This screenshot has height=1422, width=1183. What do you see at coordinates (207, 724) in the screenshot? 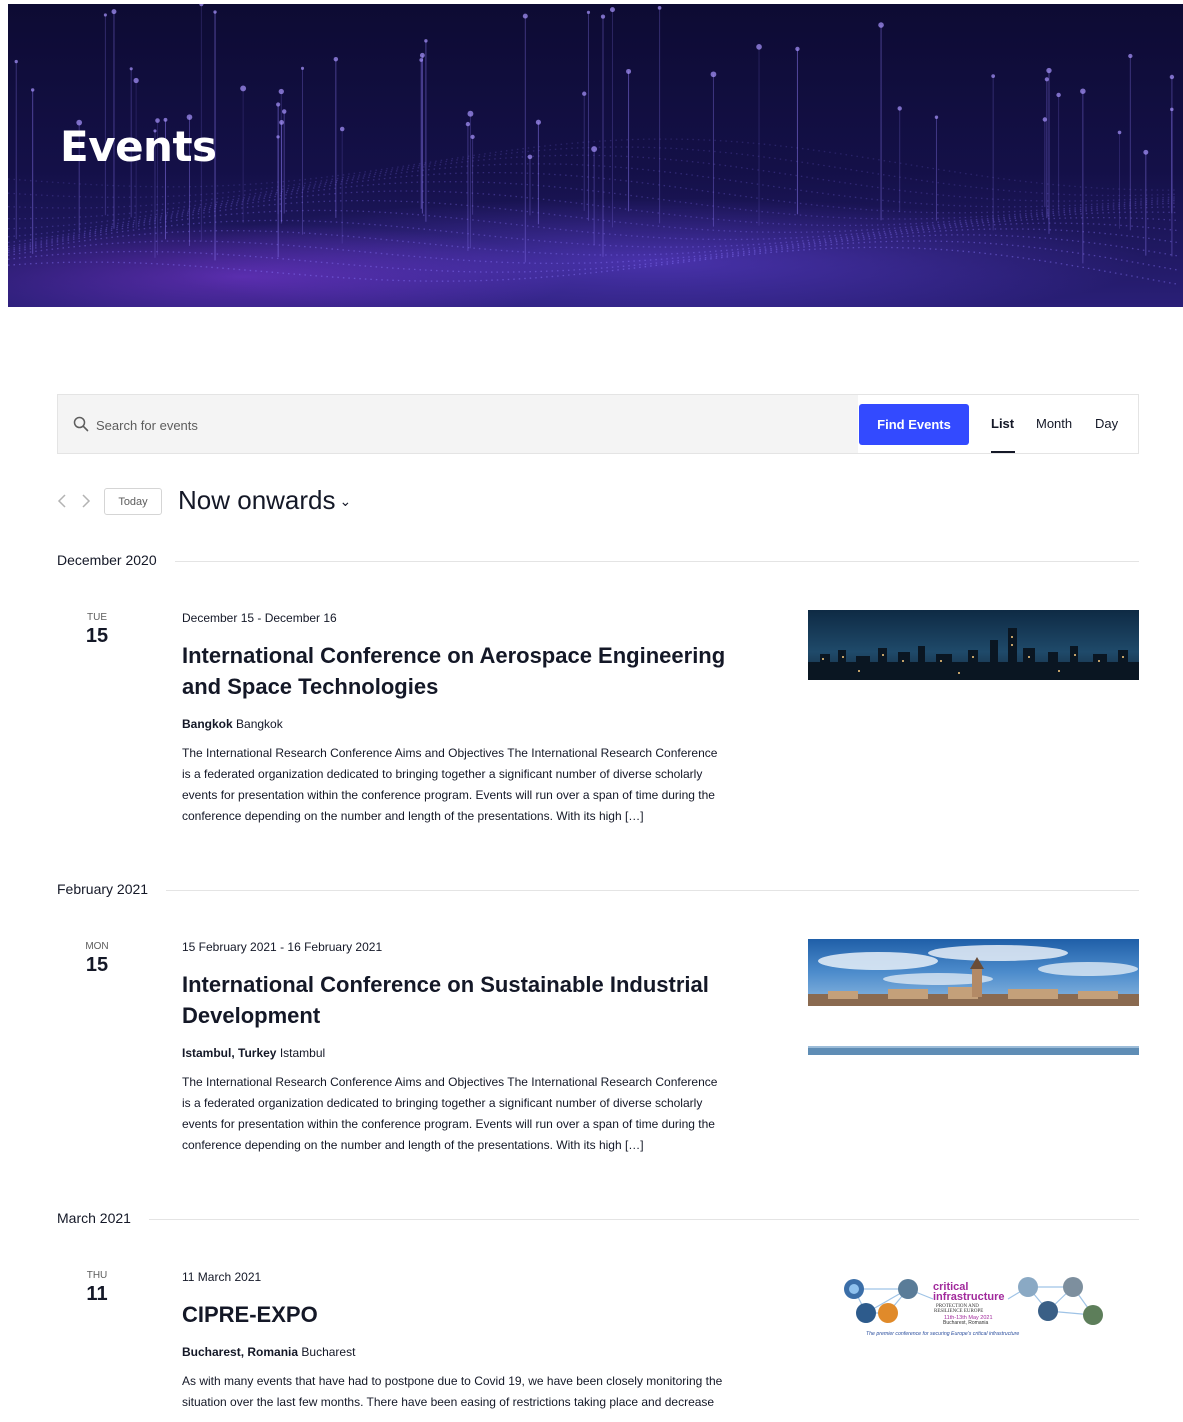
I see `venue-name: Bangkok` at bounding box center [207, 724].